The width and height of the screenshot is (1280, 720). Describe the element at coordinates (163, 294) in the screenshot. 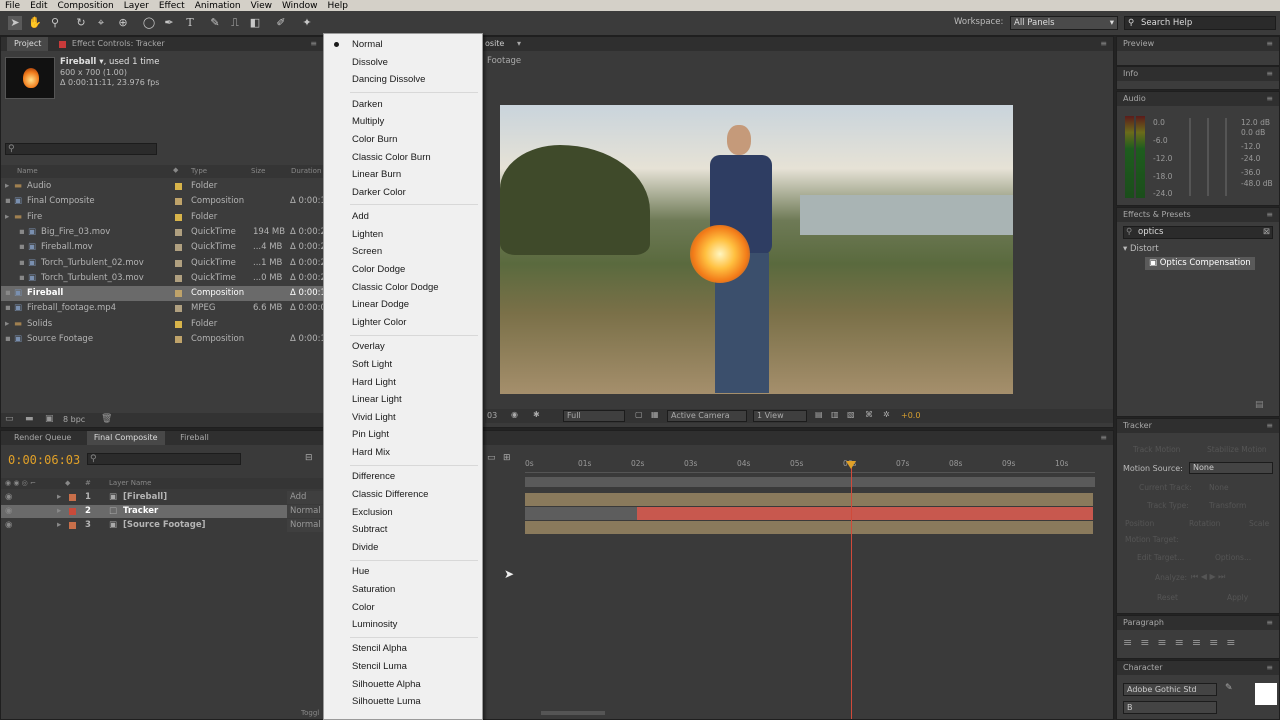

I see `project-item: ▪ ▣ Fireball Composition Δ 0:00:1` at that location.